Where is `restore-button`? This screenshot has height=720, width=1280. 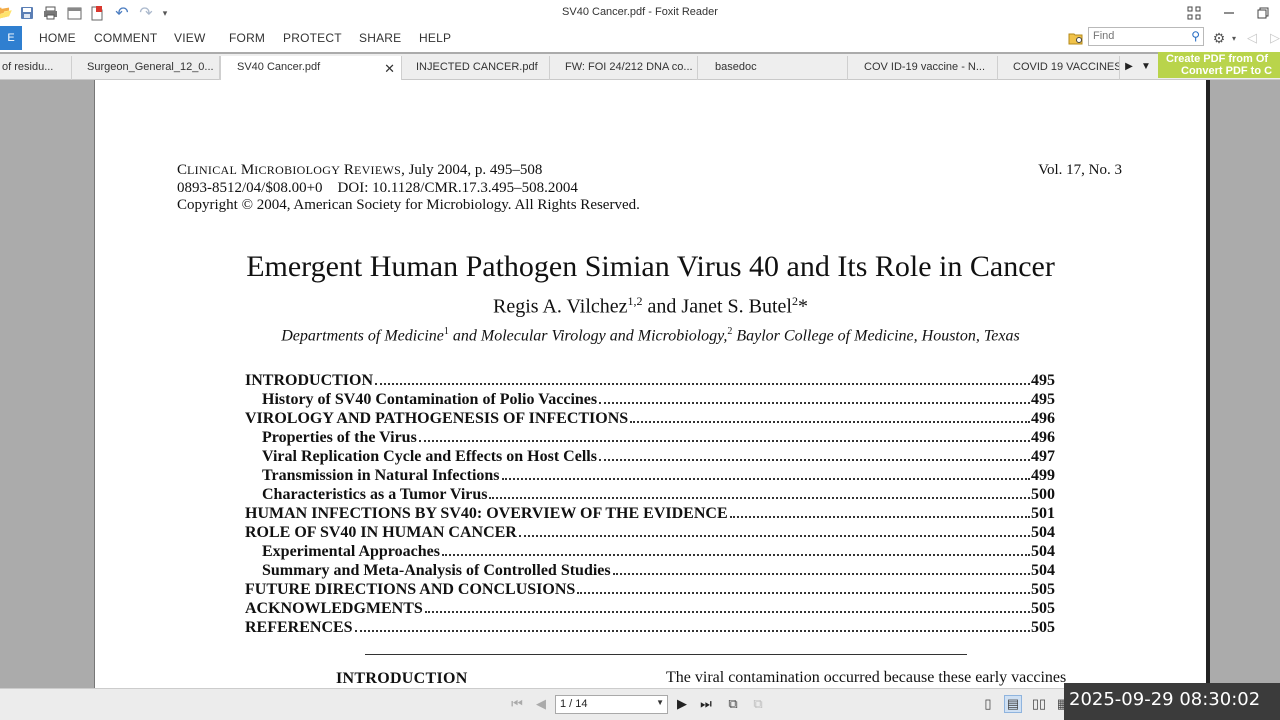
restore-button is located at coordinates (1263, 13).